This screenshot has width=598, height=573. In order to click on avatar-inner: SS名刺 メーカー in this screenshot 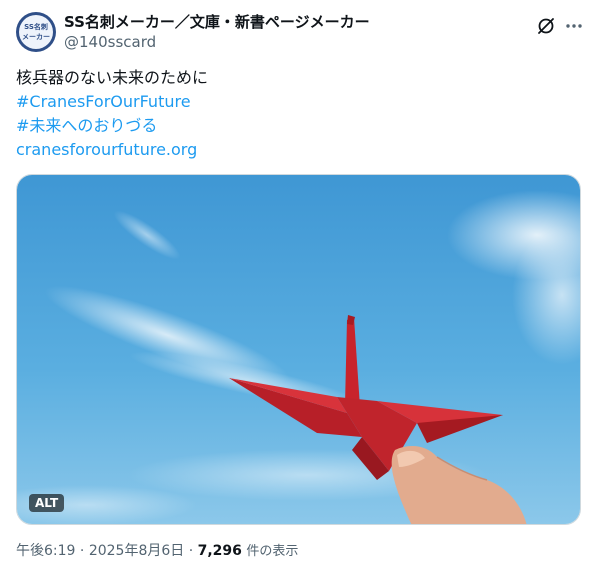, I will do `click(36, 32)`.